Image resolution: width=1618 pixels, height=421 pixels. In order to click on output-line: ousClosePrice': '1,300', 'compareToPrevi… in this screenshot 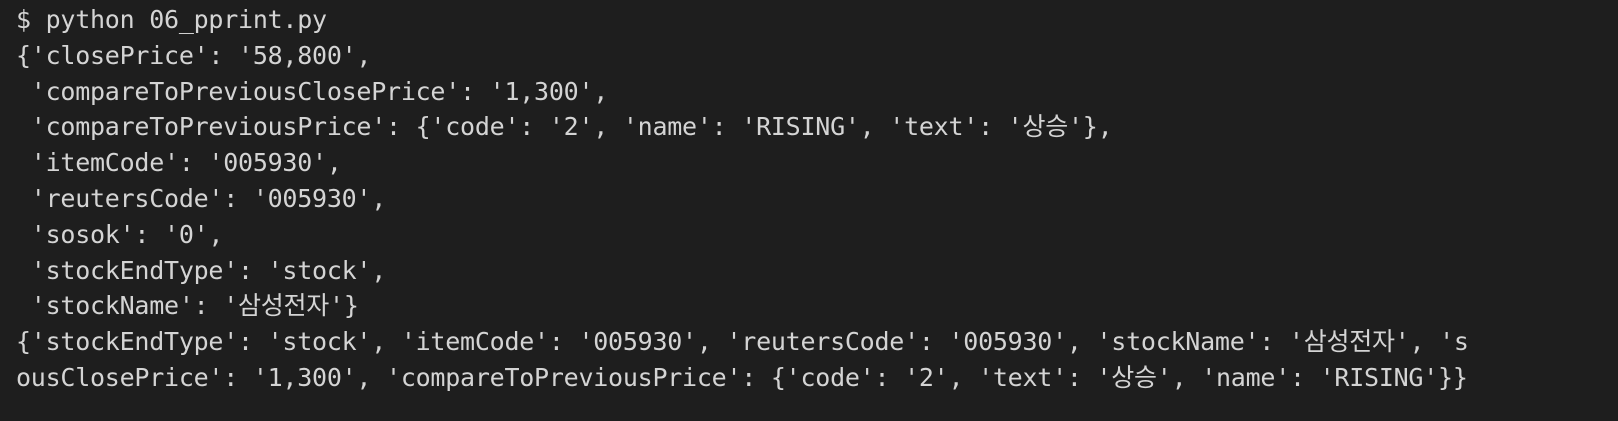, I will do `click(742, 377)`.